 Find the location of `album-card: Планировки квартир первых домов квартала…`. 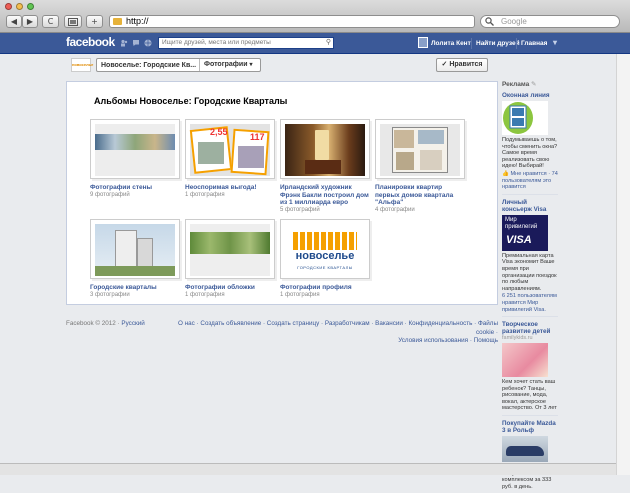

album-card: Планировки квартир первых домов квартала… is located at coordinates (420, 166).